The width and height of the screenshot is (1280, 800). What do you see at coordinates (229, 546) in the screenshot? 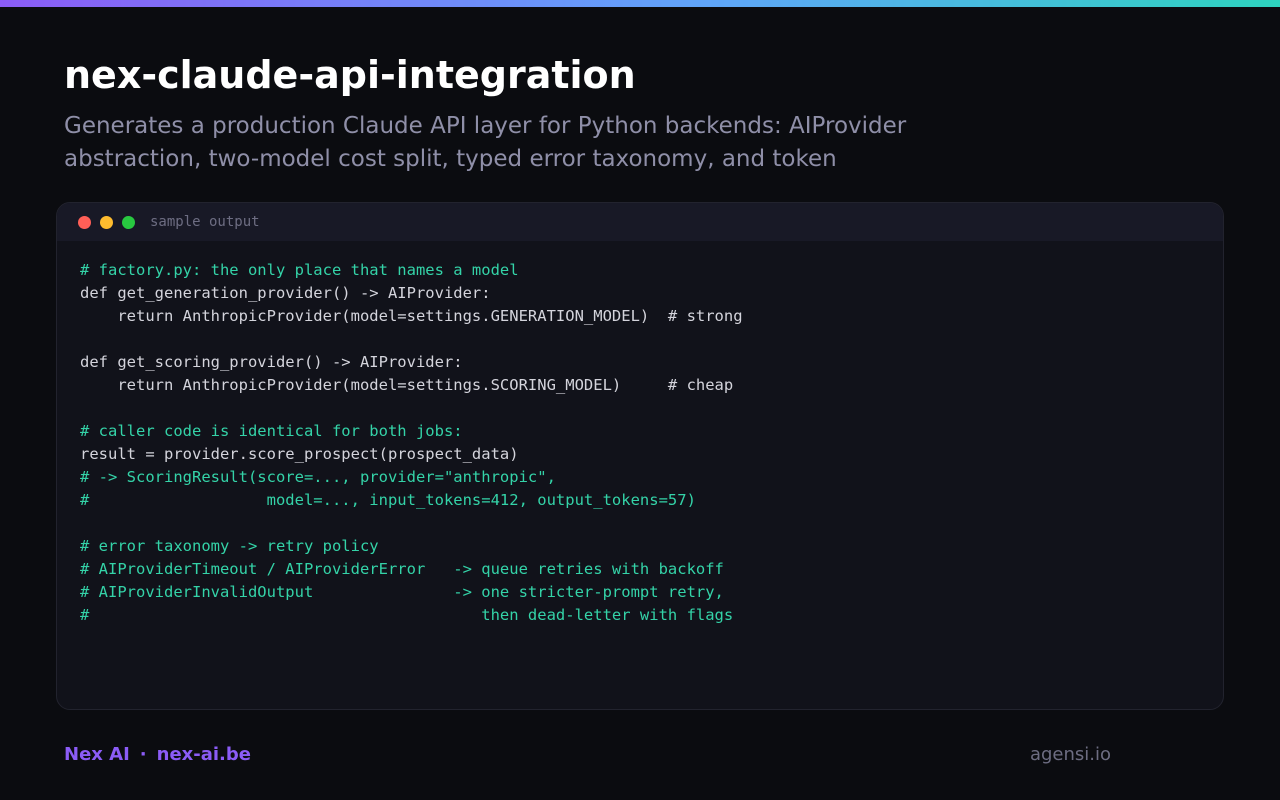
I see `code-line: # error taxonomy -> retry policy` at bounding box center [229, 546].